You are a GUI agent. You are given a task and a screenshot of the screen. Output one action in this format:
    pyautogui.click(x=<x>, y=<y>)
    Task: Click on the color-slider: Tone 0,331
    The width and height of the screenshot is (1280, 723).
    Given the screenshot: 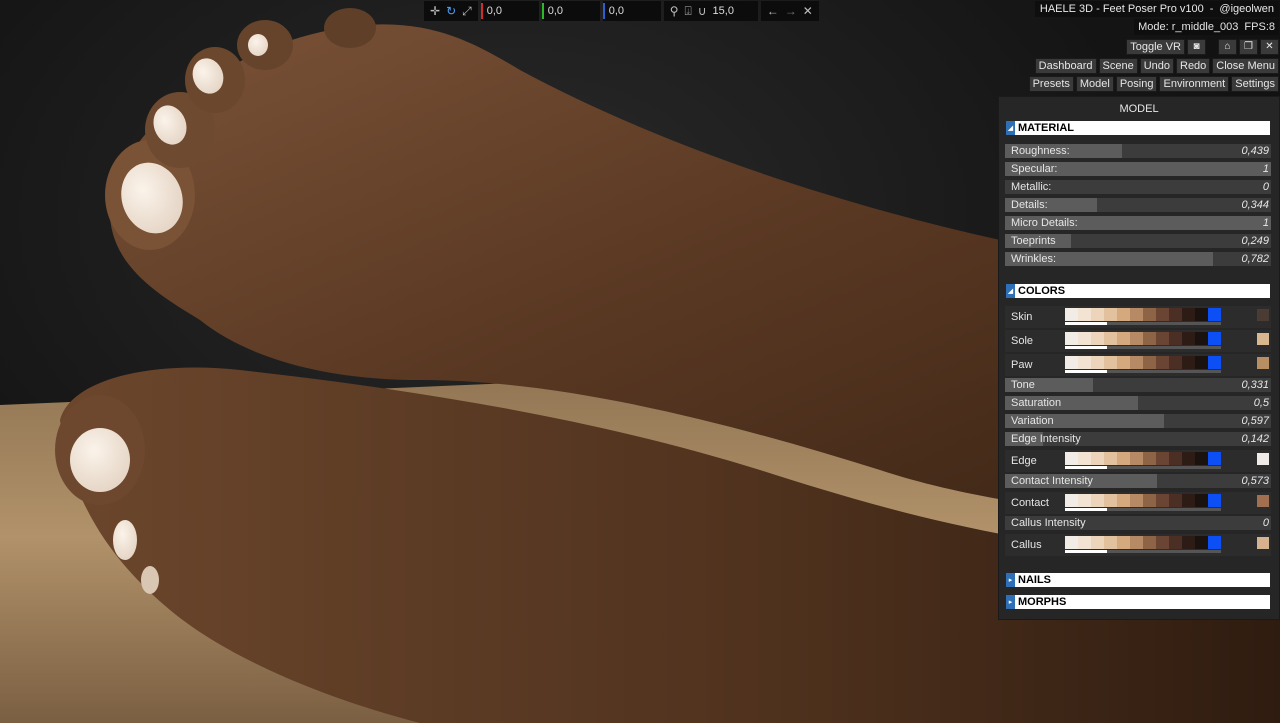 What is the action you would take?
    pyautogui.click(x=1138, y=385)
    